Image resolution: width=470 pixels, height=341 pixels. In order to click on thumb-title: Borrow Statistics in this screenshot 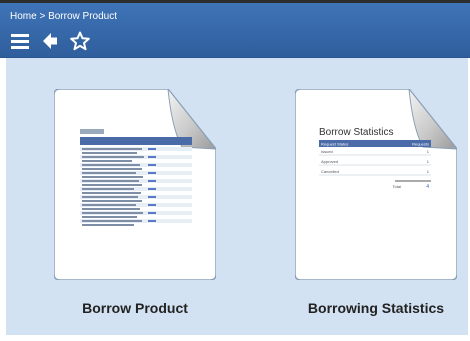, I will do `click(356, 132)`.